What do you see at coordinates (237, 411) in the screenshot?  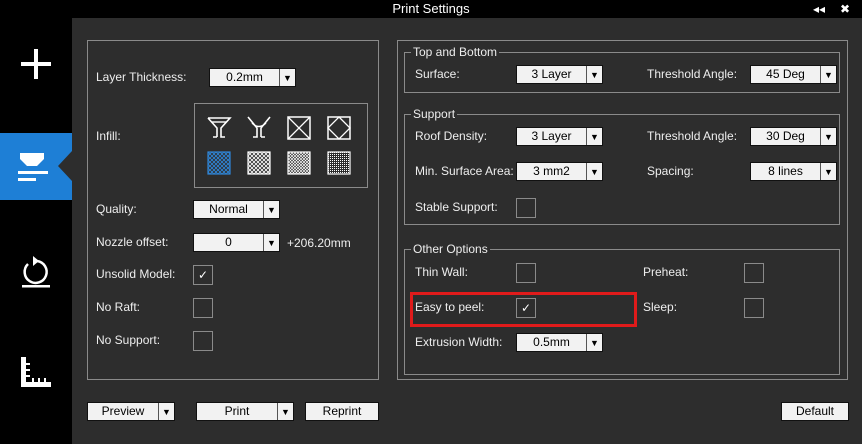 I see `print-label: Print` at bounding box center [237, 411].